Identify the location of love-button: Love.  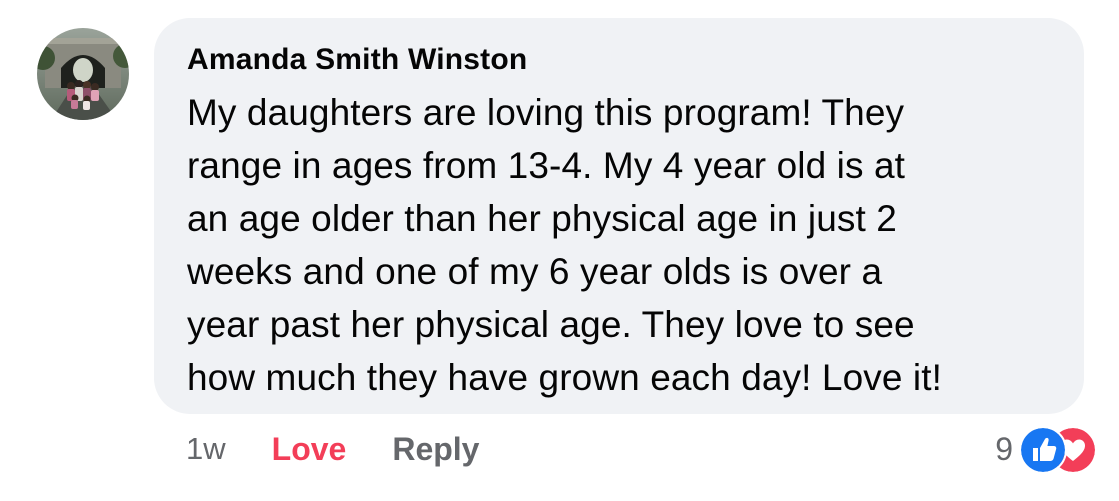
(309, 449).